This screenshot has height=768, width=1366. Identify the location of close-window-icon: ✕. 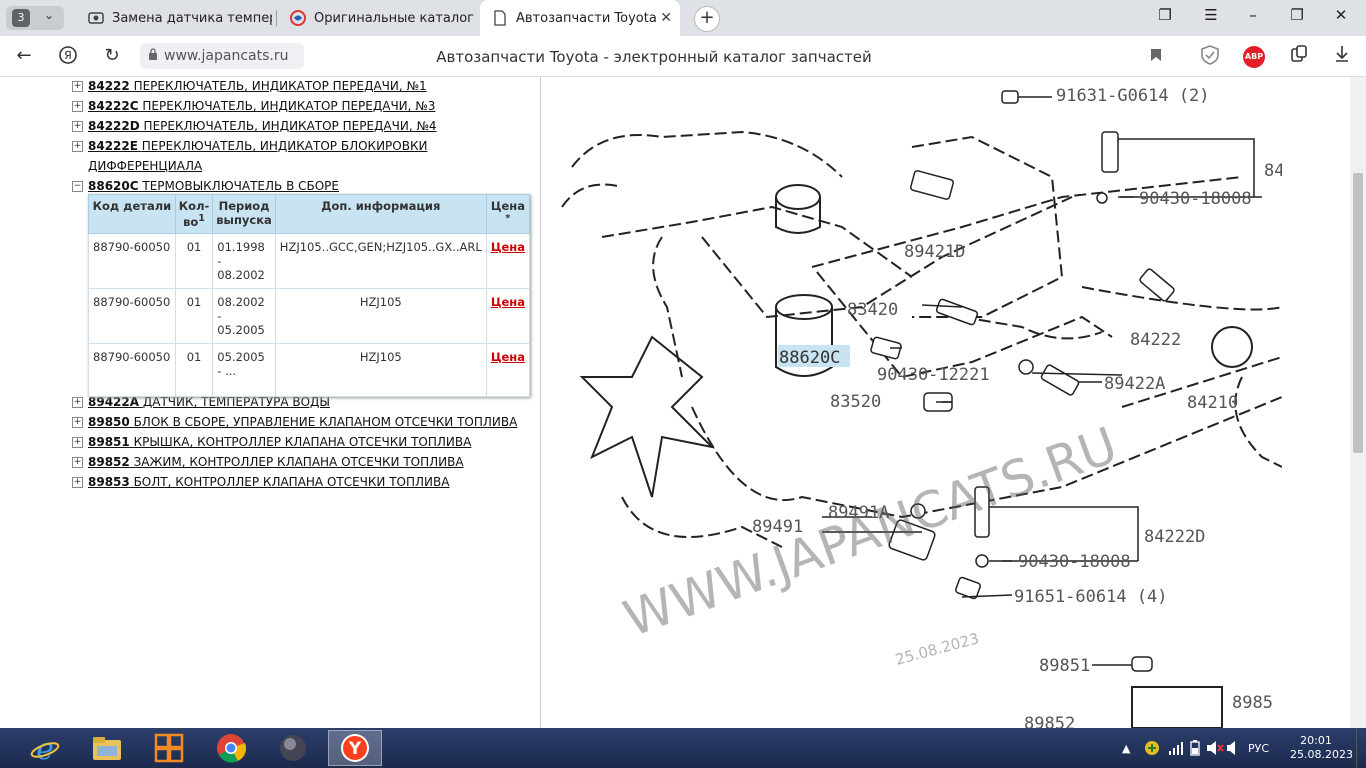
(1341, 15).